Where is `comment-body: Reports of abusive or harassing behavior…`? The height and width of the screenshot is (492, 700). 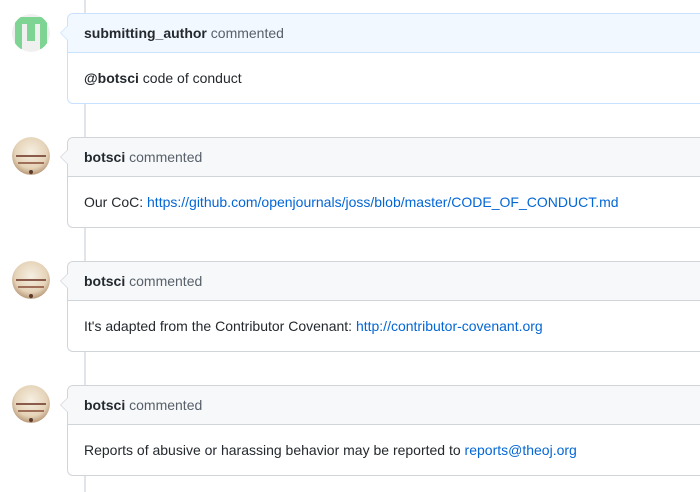
comment-body: Reports of abusive or harassing behavior… is located at coordinates (384, 450).